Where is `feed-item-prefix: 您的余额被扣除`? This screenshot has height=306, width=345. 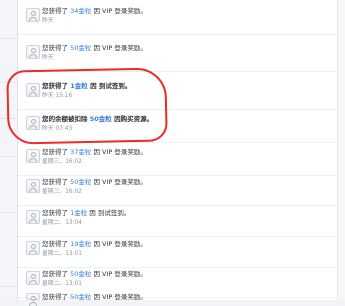
feed-item-prefix: 您的余额被扣除 is located at coordinates (65, 119).